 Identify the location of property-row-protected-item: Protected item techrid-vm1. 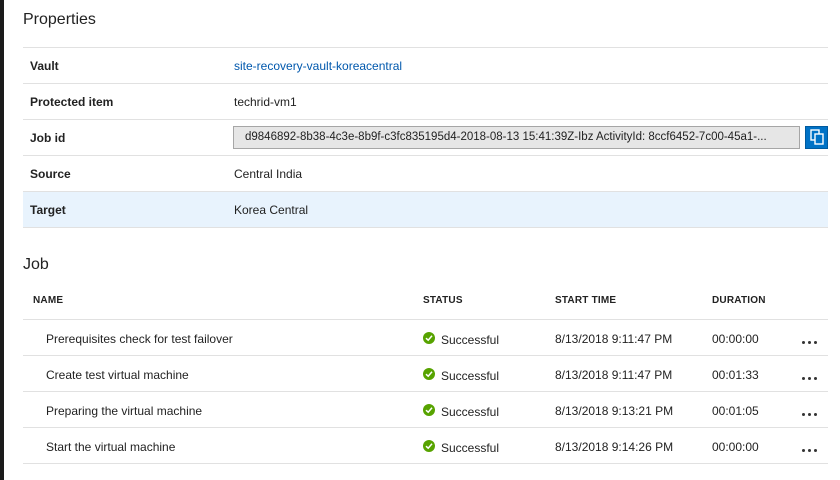
(425, 102).